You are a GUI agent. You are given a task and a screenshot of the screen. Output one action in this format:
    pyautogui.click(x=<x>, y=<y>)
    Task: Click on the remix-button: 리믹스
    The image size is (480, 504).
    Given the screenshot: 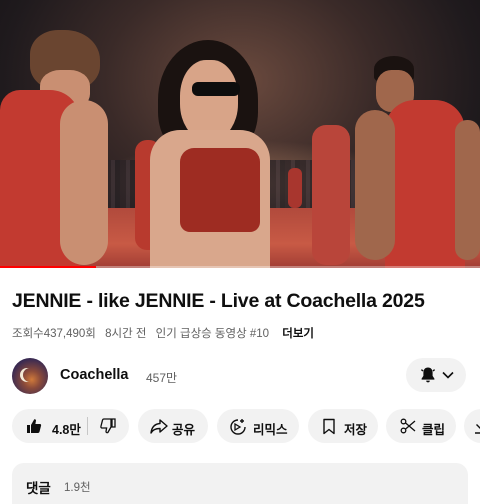 What is the action you would take?
    pyautogui.click(x=258, y=426)
    